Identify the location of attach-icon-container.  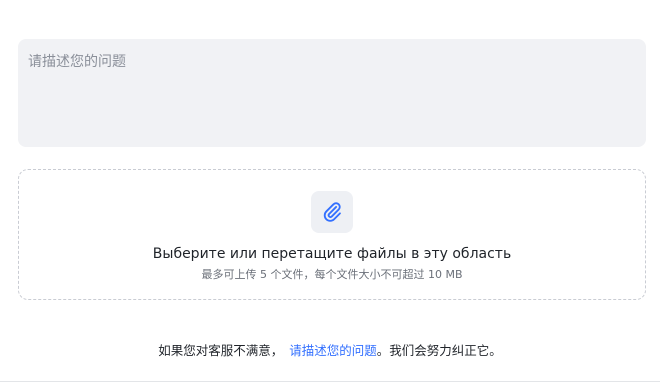
(332, 212).